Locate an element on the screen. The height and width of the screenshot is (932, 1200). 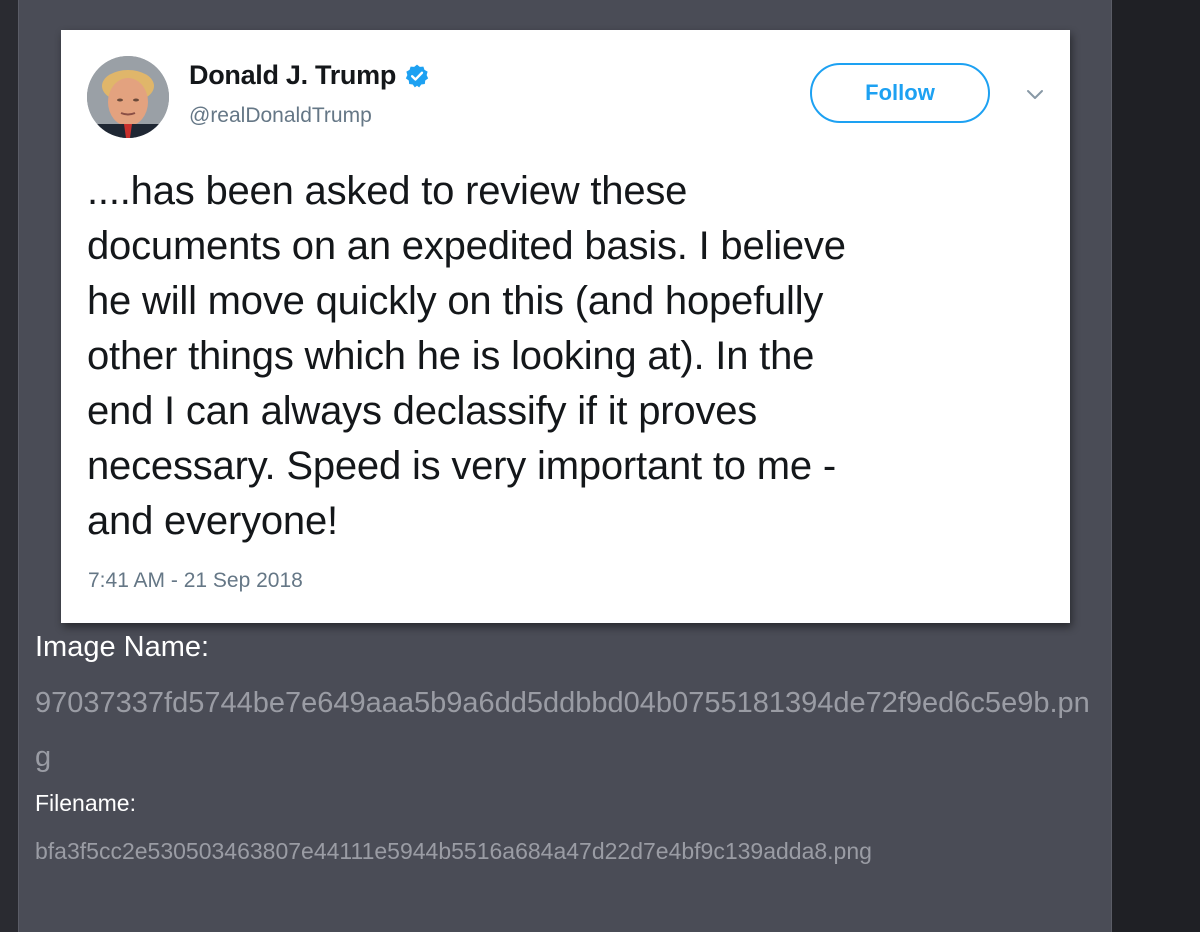
left-gutter is located at coordinates (9, 466).